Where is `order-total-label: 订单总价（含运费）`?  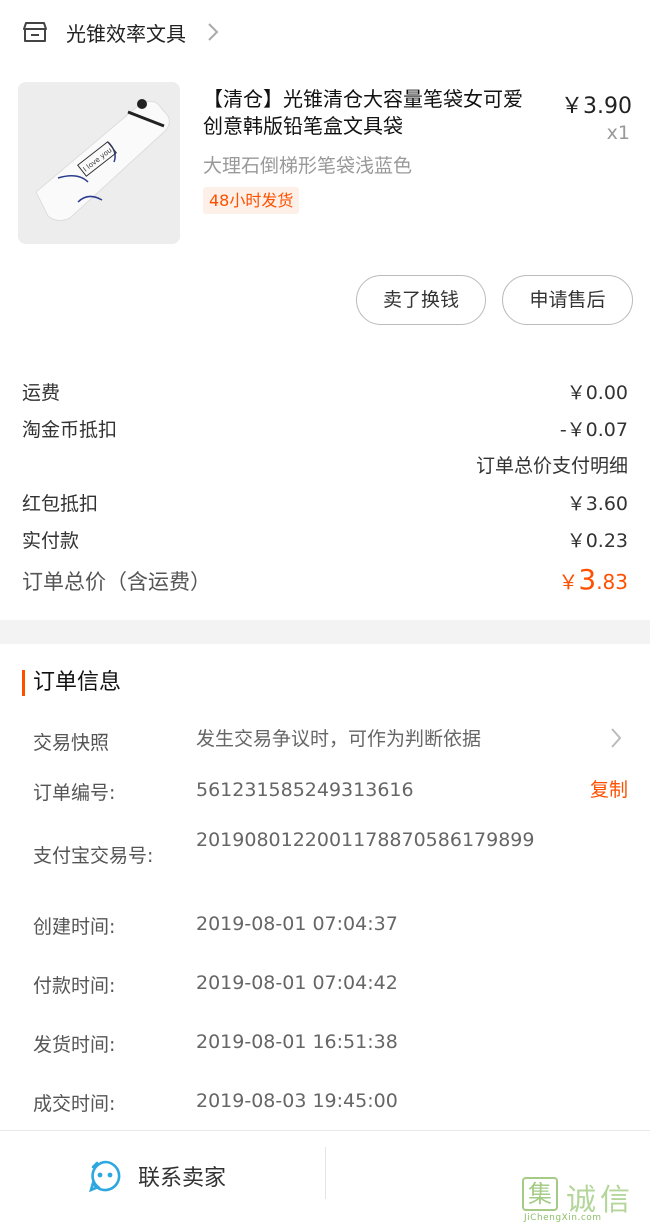 order-total-label: 订单总价（含运费） is located at coordinates (116, 582).